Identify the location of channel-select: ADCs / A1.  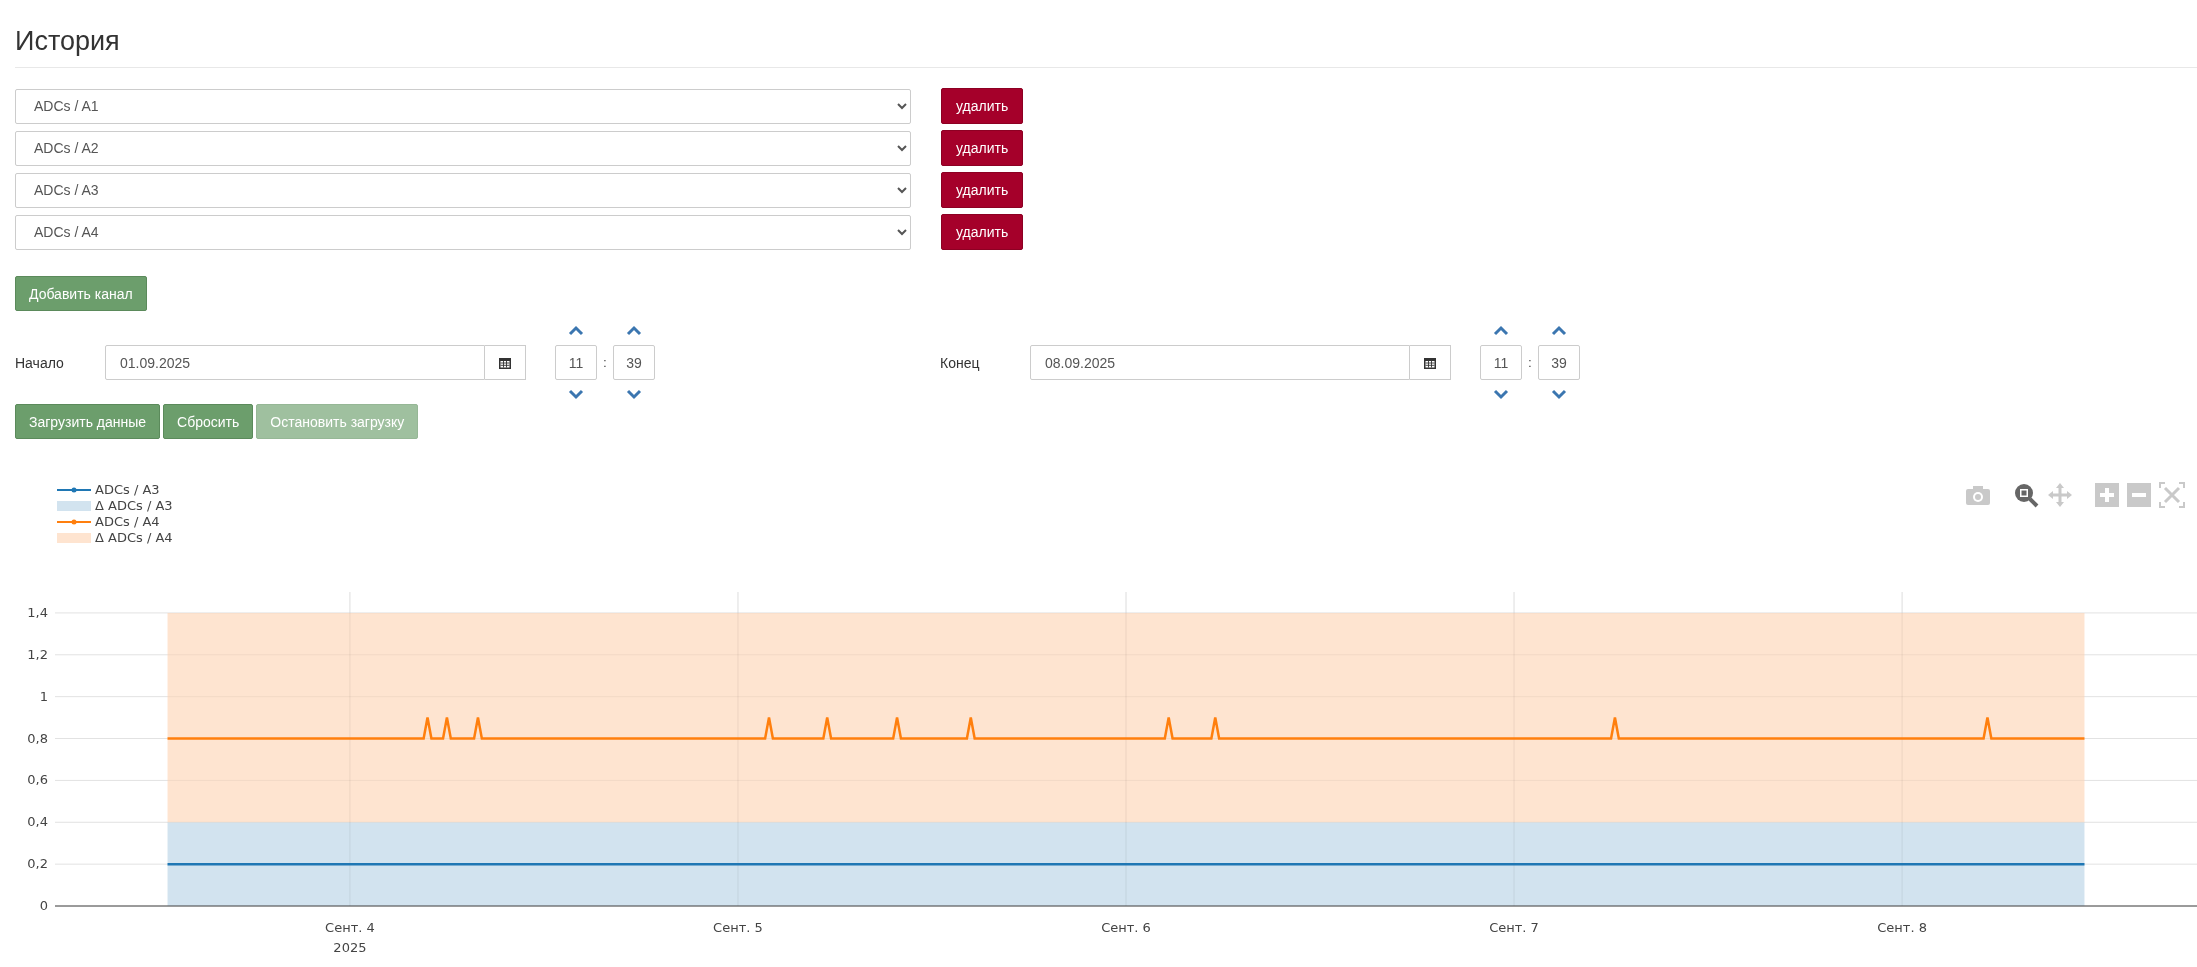
(463, 106).